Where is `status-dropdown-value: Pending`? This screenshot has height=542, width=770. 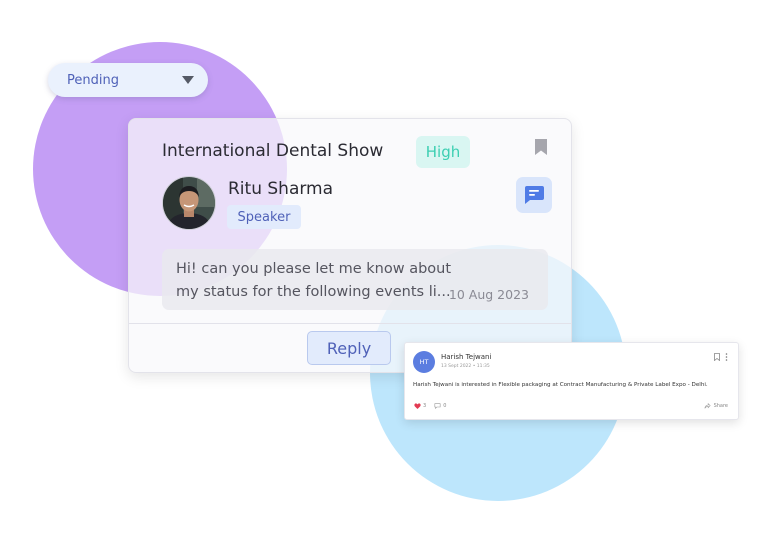
status-dropdown-value: Pending is located at coordinates (93, 80).